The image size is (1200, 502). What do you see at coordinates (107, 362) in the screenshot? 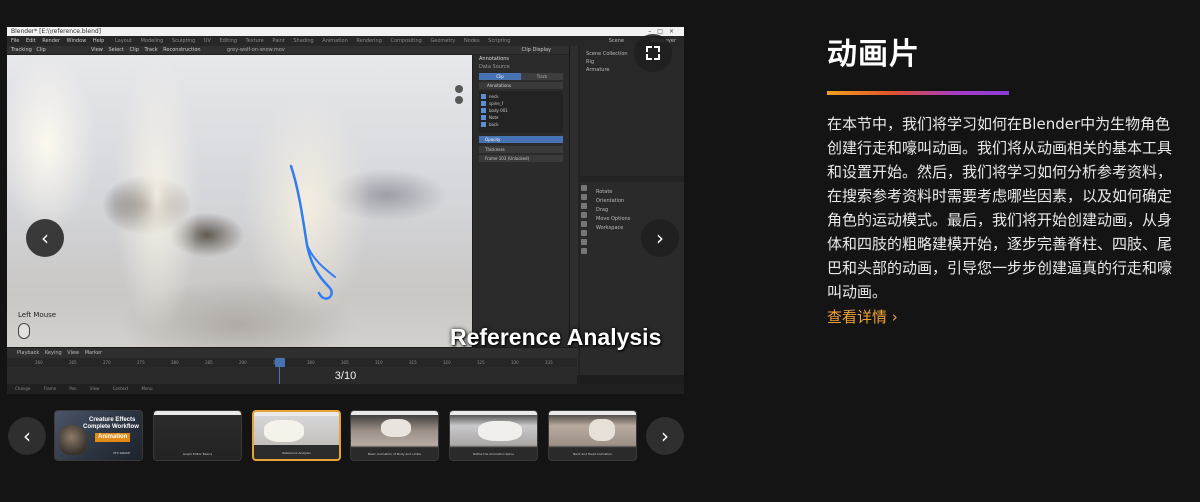
I see `ruler-tick: 270` at bounding box center [107, 362].